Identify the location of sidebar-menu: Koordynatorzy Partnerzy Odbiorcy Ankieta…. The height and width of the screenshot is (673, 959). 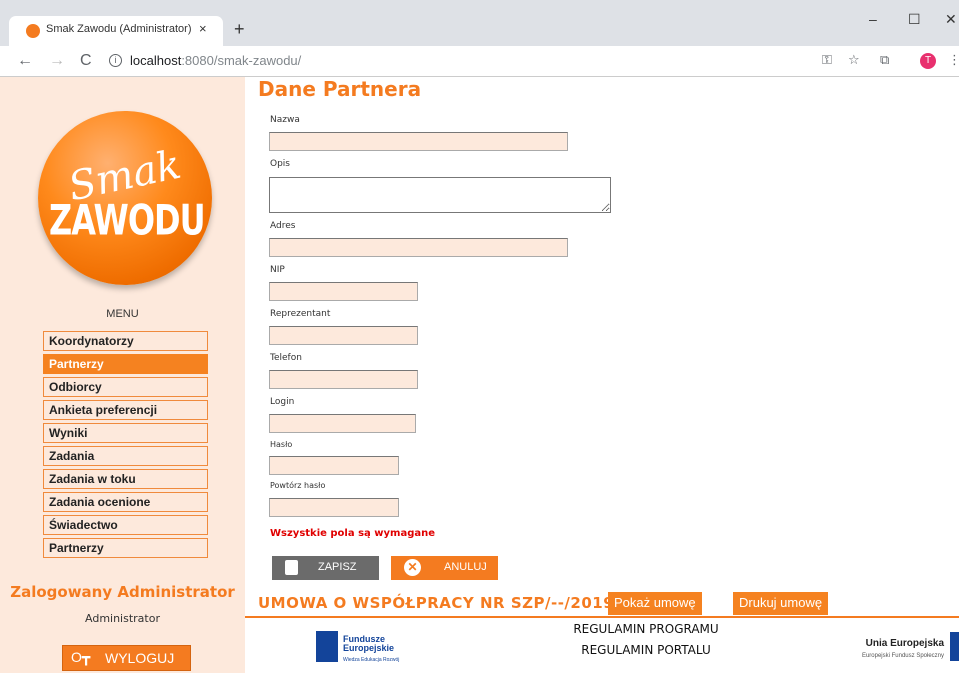
(125, 446).